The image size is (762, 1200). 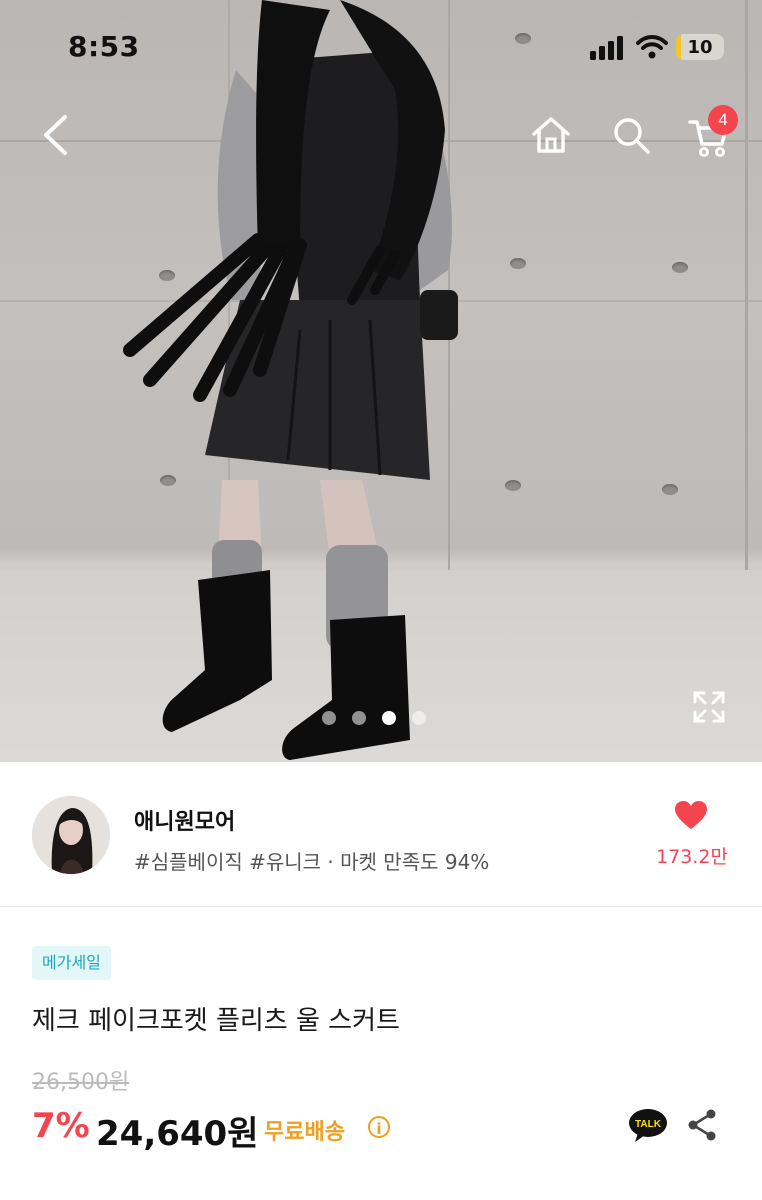 I want to click on expand-icon, so click(x=709, y=707).